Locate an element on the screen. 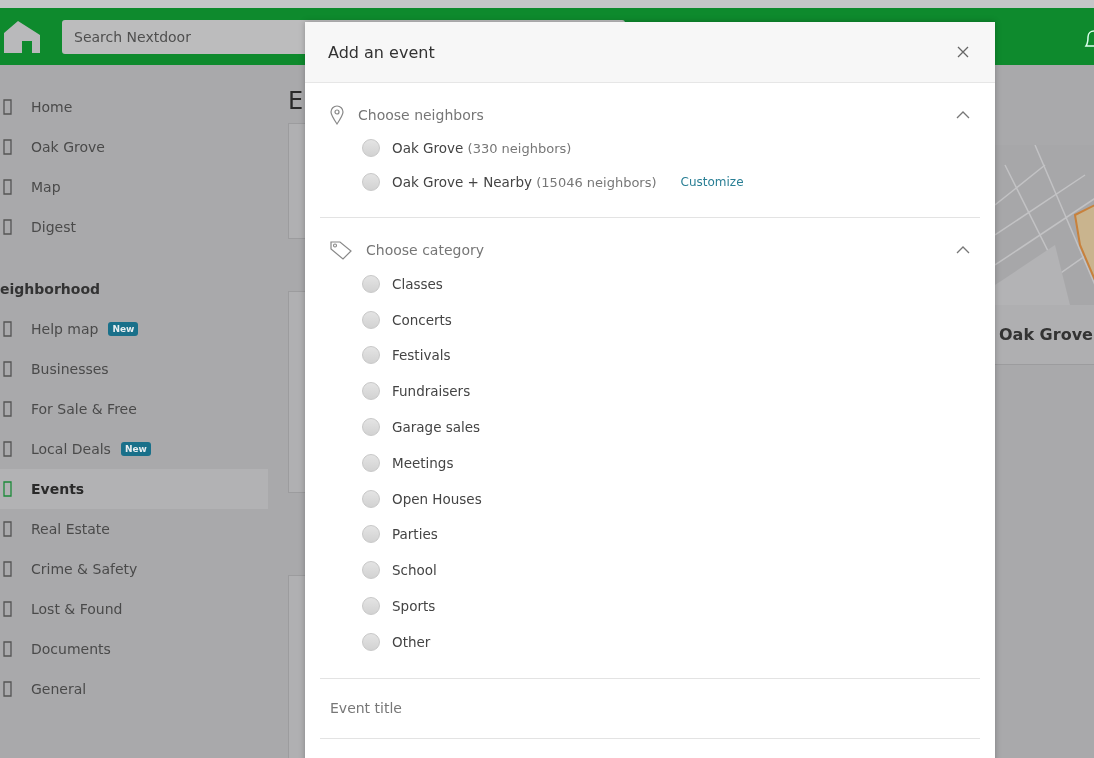 The image size is (1094, 758). option-label: Garage sales is located at coordinates (436, 427).